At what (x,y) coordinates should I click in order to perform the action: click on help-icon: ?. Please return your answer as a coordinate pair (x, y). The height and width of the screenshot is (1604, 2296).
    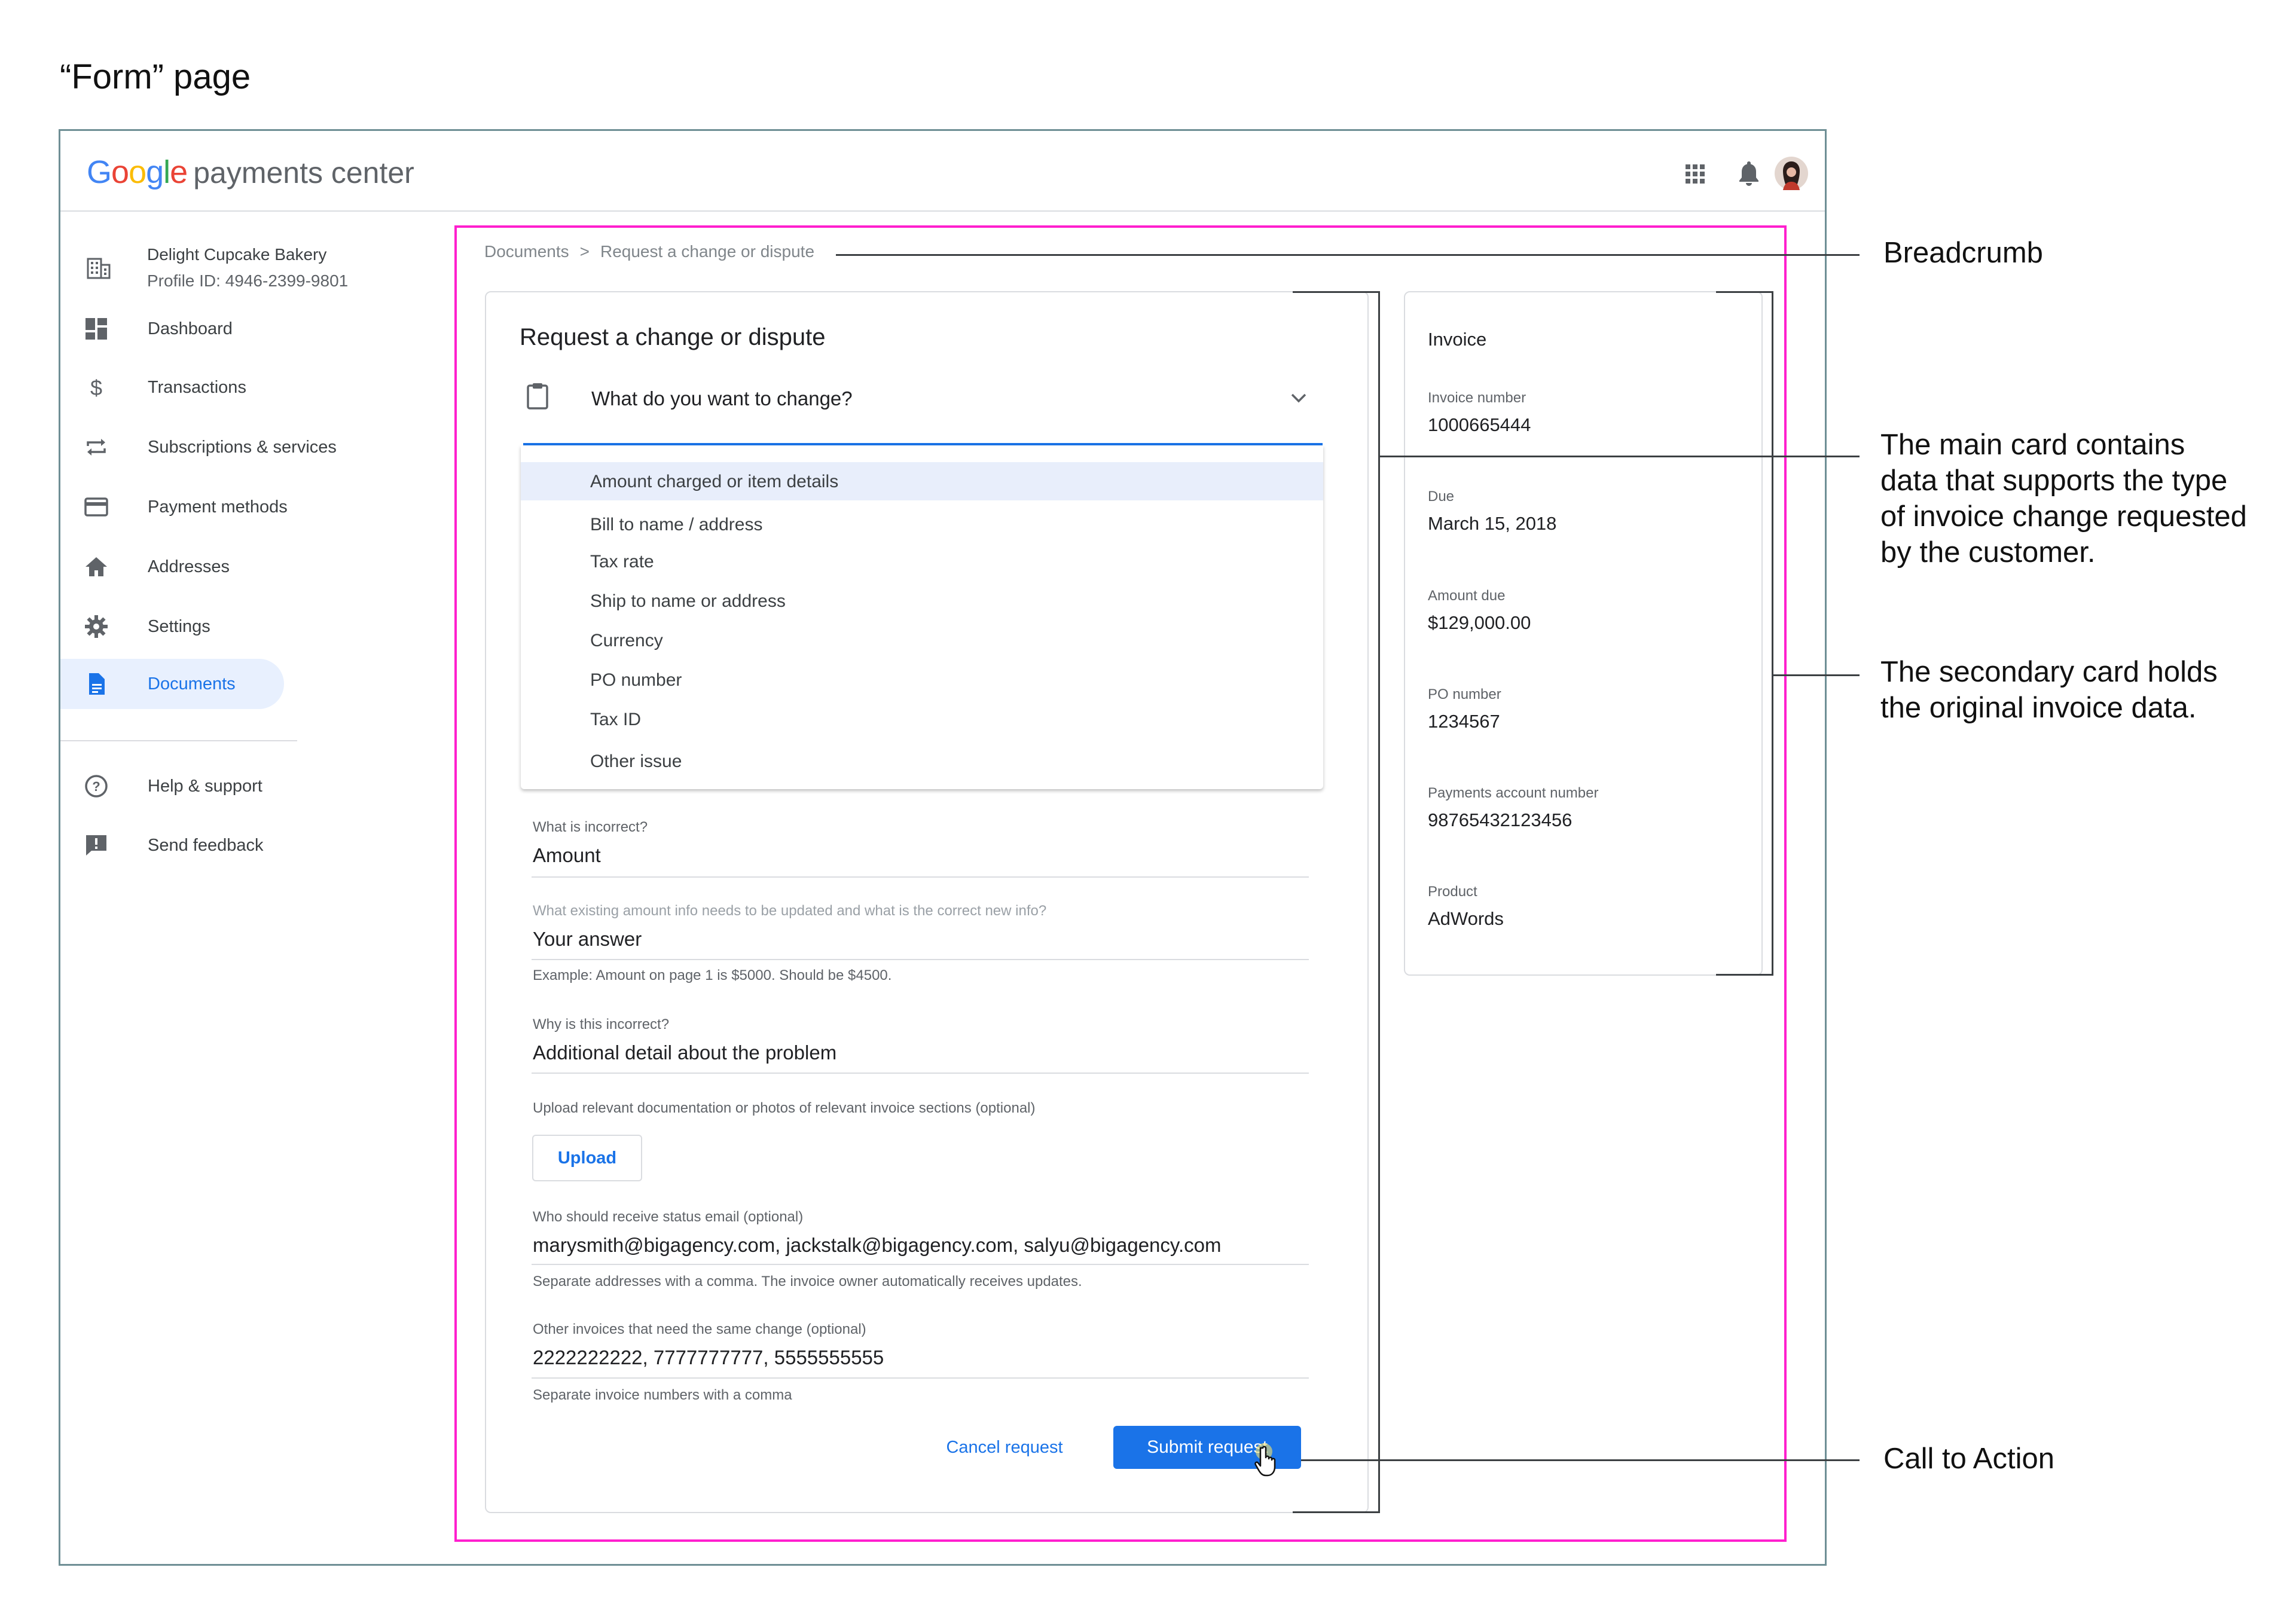
    Looking at the image, I should click on (96, 786).